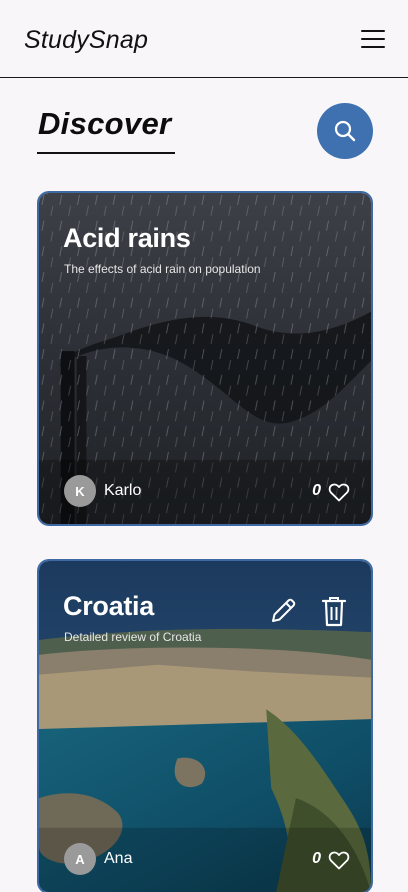 The image size is (408, 892). Describe the element at coordinates (334, 612) in the screenshot. I see `delete-icon` at that location.